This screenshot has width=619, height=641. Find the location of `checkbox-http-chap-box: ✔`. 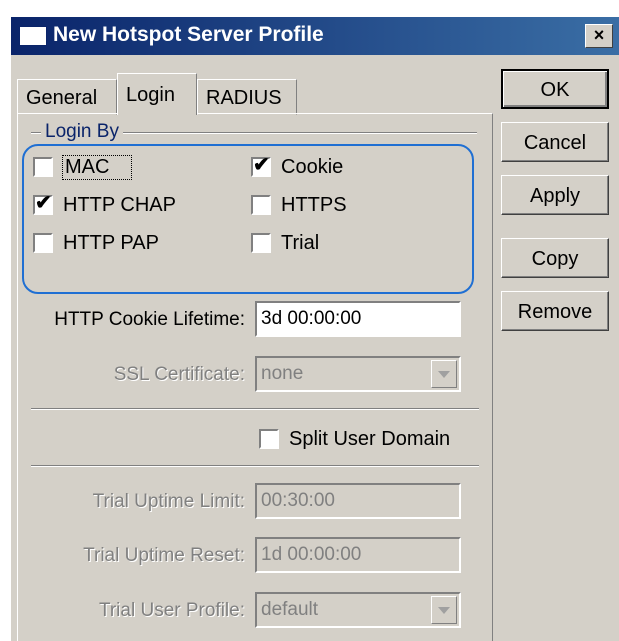

checkbox-http-chap-box: ✔ is located at coordinates (43, 203).